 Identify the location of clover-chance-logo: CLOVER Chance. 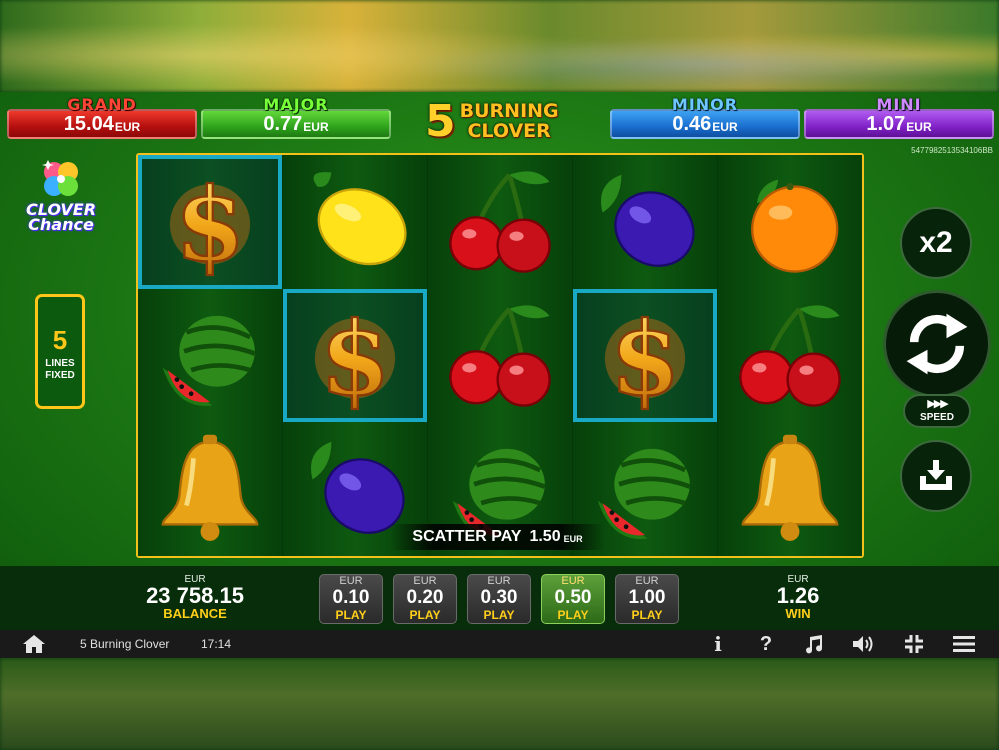
(61, 196).